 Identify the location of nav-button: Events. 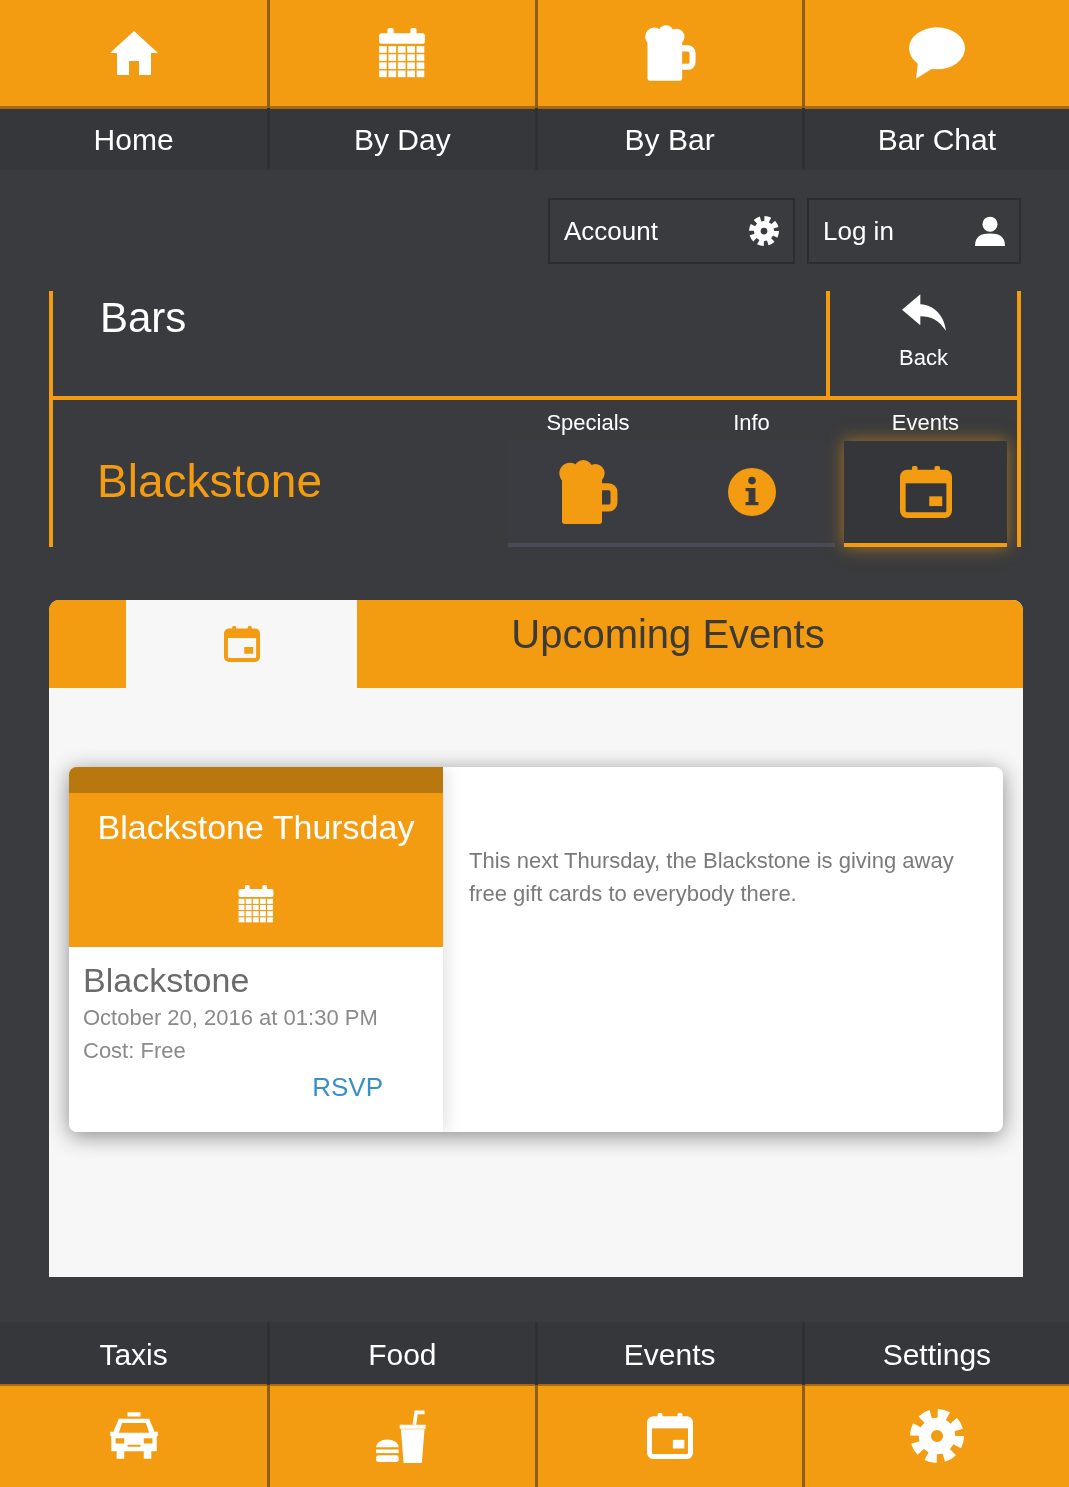
(668, 1404).